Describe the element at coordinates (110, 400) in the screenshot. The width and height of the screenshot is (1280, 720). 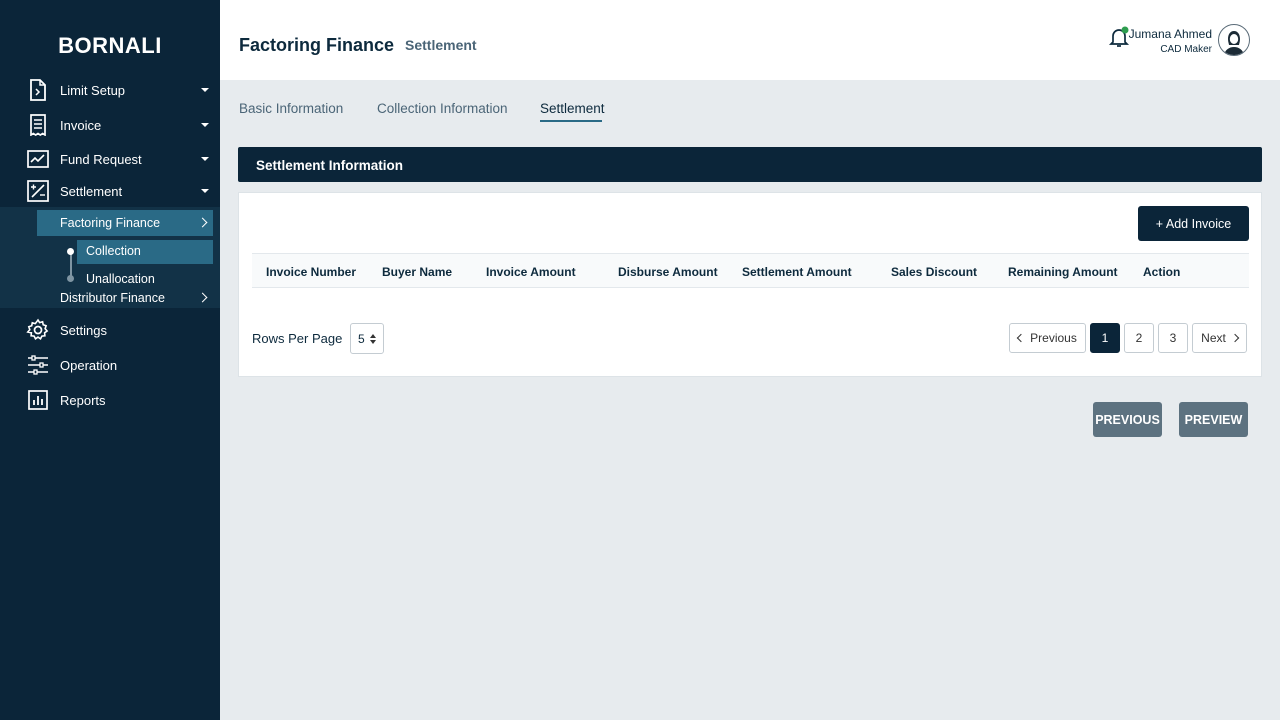
I see `sidebar-item-reports: Reports` at that location.